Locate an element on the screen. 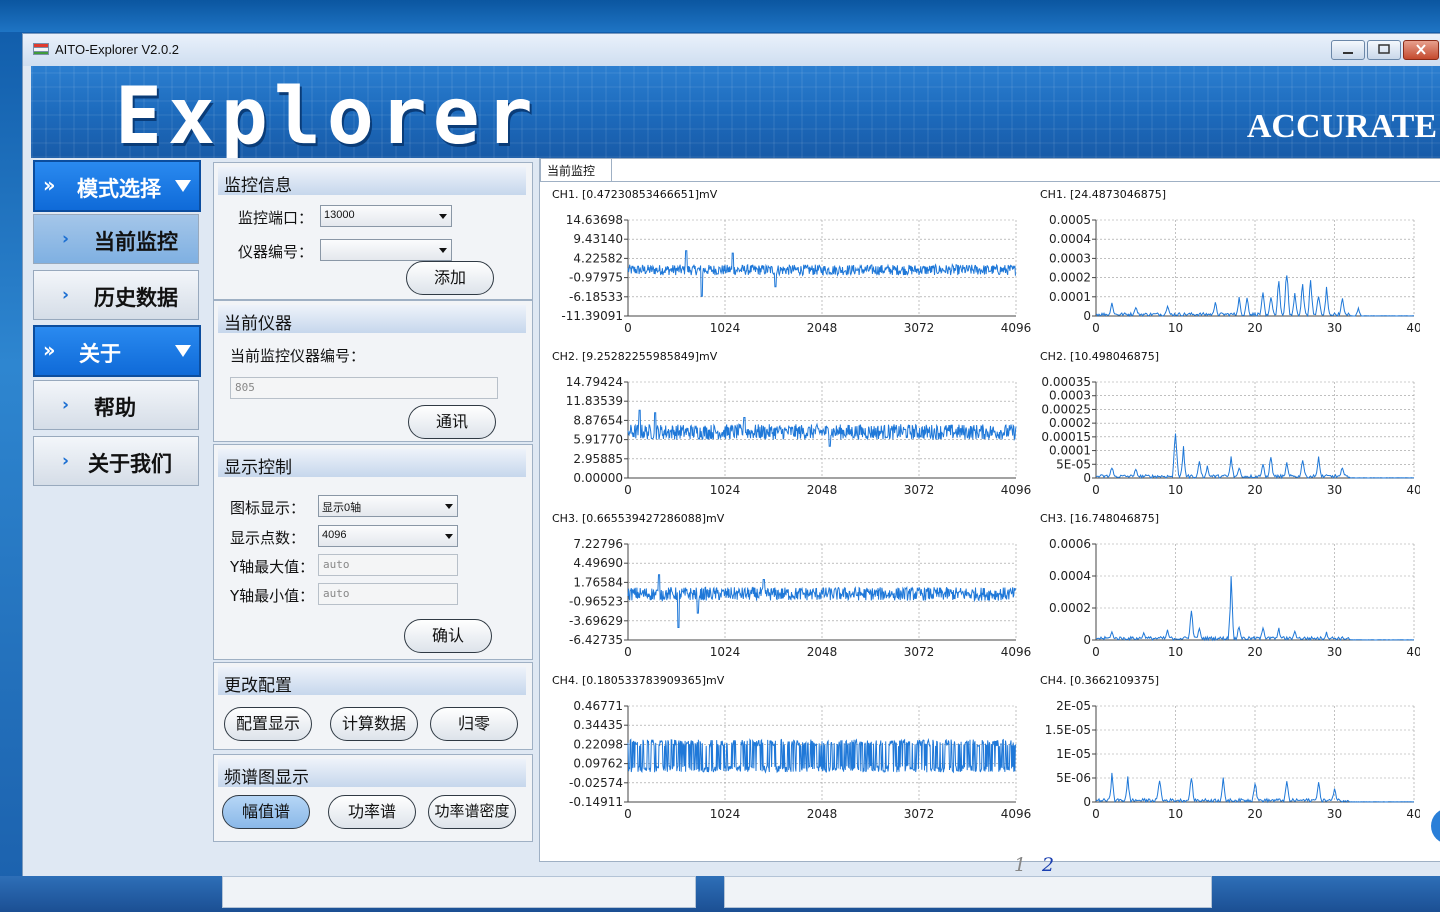 The image size is (1440, 912). minimize-icon is located at coordinates (1348, 53).